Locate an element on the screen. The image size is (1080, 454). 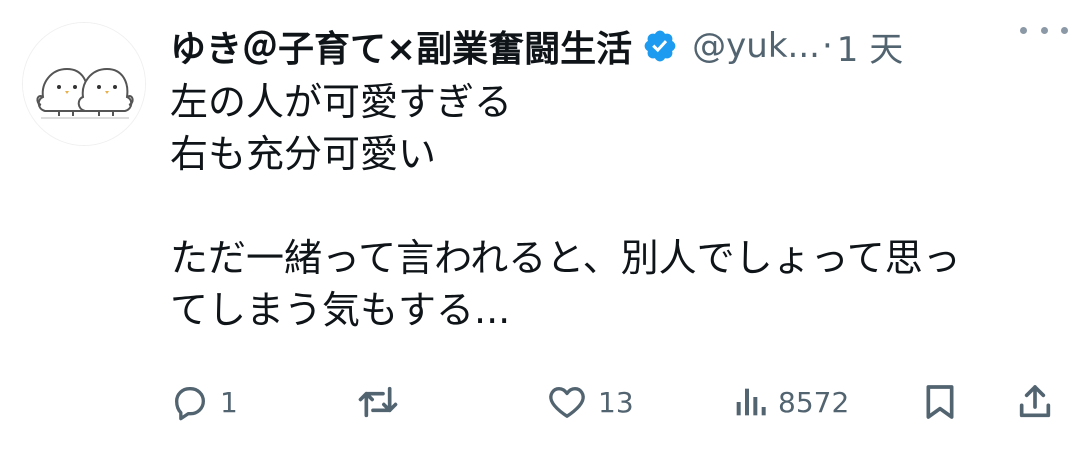
reply-count: 1 is located at coordinates (229, 402).